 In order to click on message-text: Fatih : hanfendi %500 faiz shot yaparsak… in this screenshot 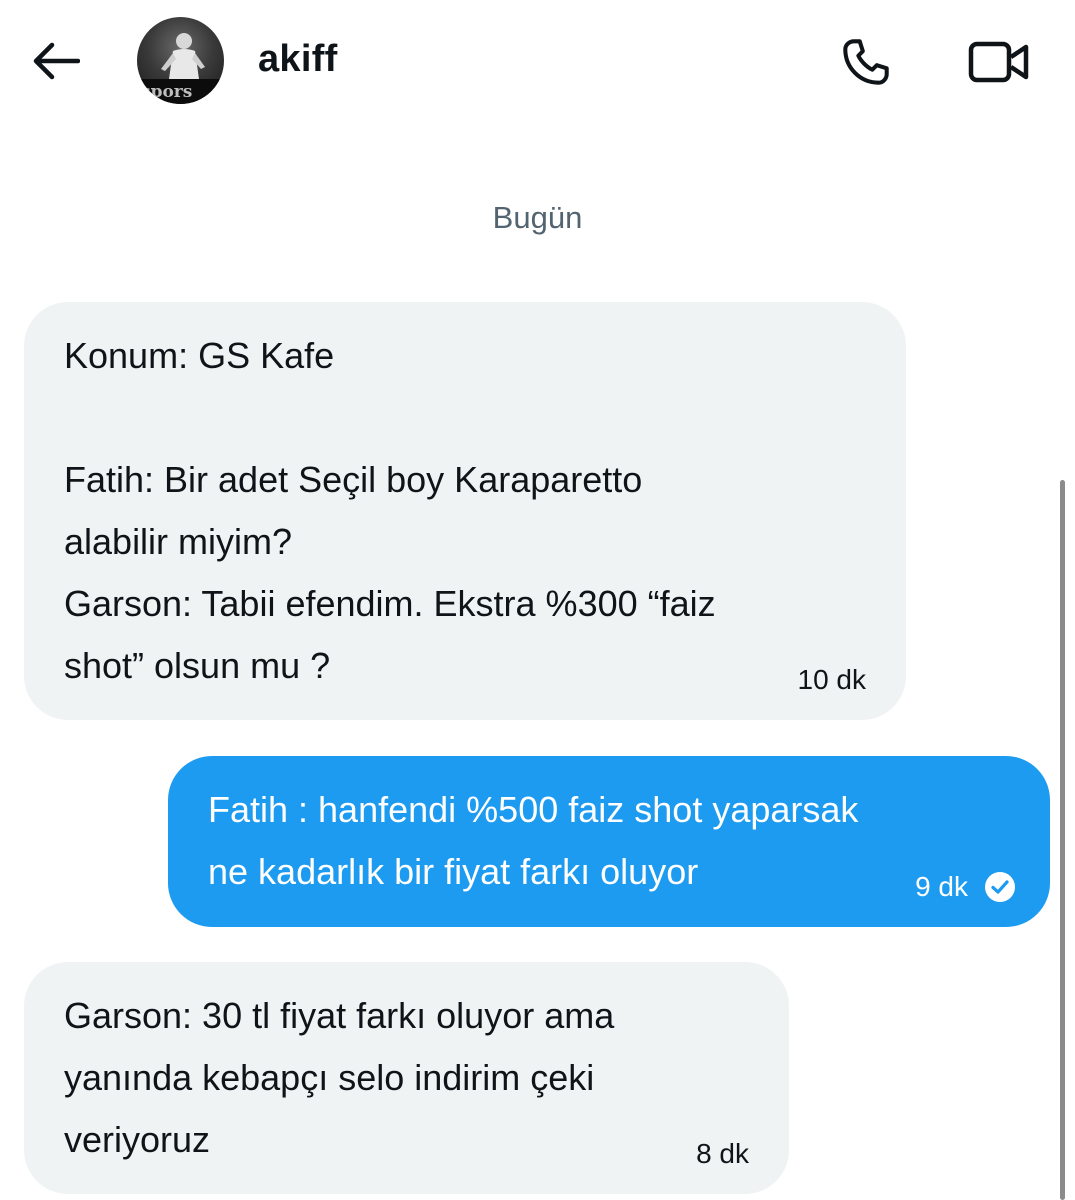, I will do `click(533, 840)`.